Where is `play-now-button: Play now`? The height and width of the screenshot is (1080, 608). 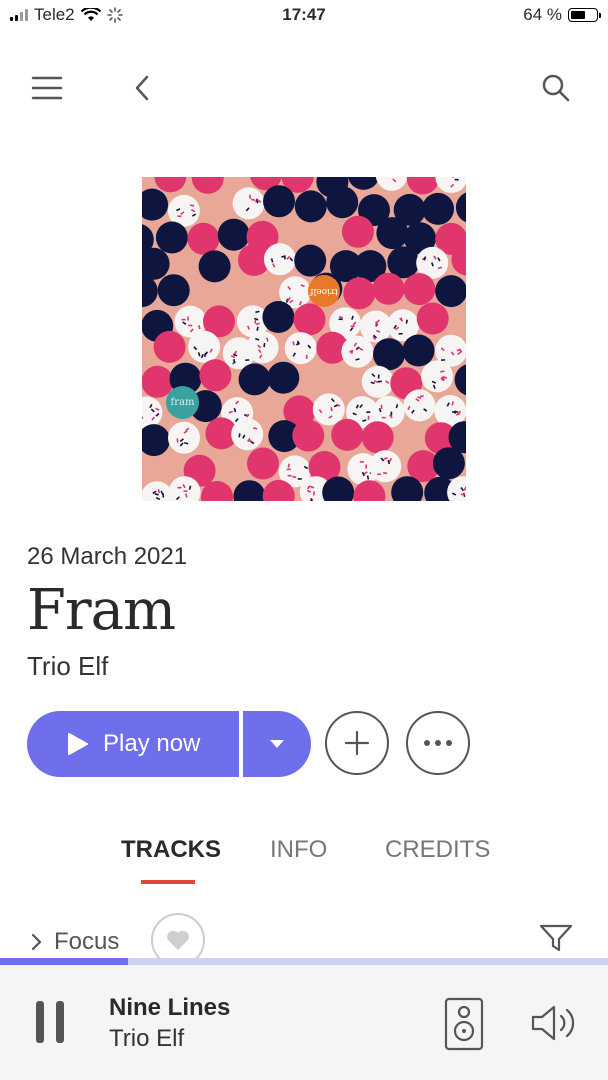 play-now-button: Play now is located at coordinates (133, 744).